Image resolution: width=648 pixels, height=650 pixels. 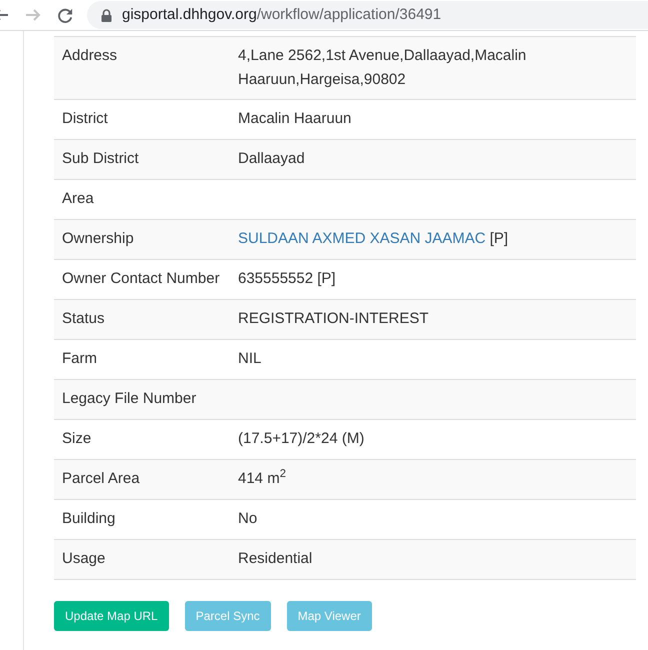 What do you see at coordinates (227, 616) in the screenshot?
I see `action-button: Parcel Sync` at bounding box center [227, 616].